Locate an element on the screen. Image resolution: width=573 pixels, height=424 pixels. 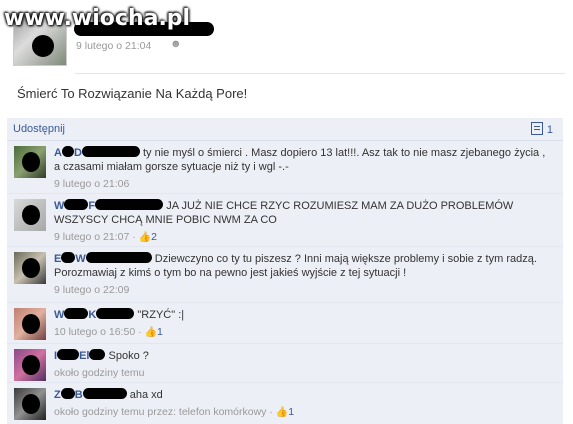
comment-item: WK "RZYĆ" :| 10 lutego o 16:50 · 👍1 is located at coordinates (285, 323).